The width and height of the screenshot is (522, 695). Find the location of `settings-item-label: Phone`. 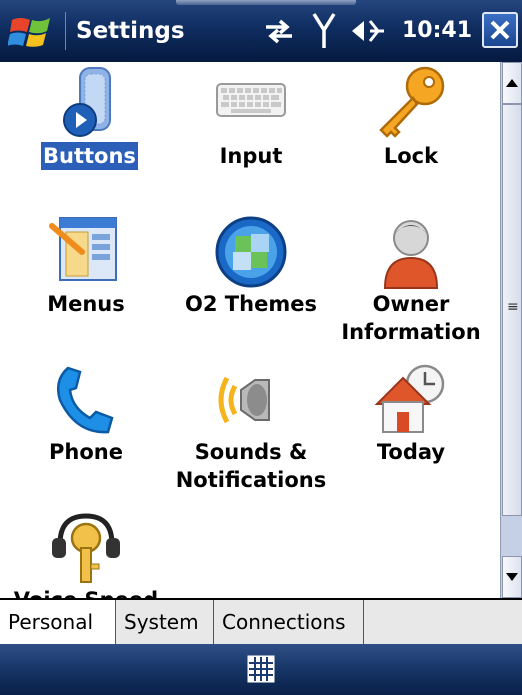

settings-item-label: Phone is located at coordinates (86, 452).